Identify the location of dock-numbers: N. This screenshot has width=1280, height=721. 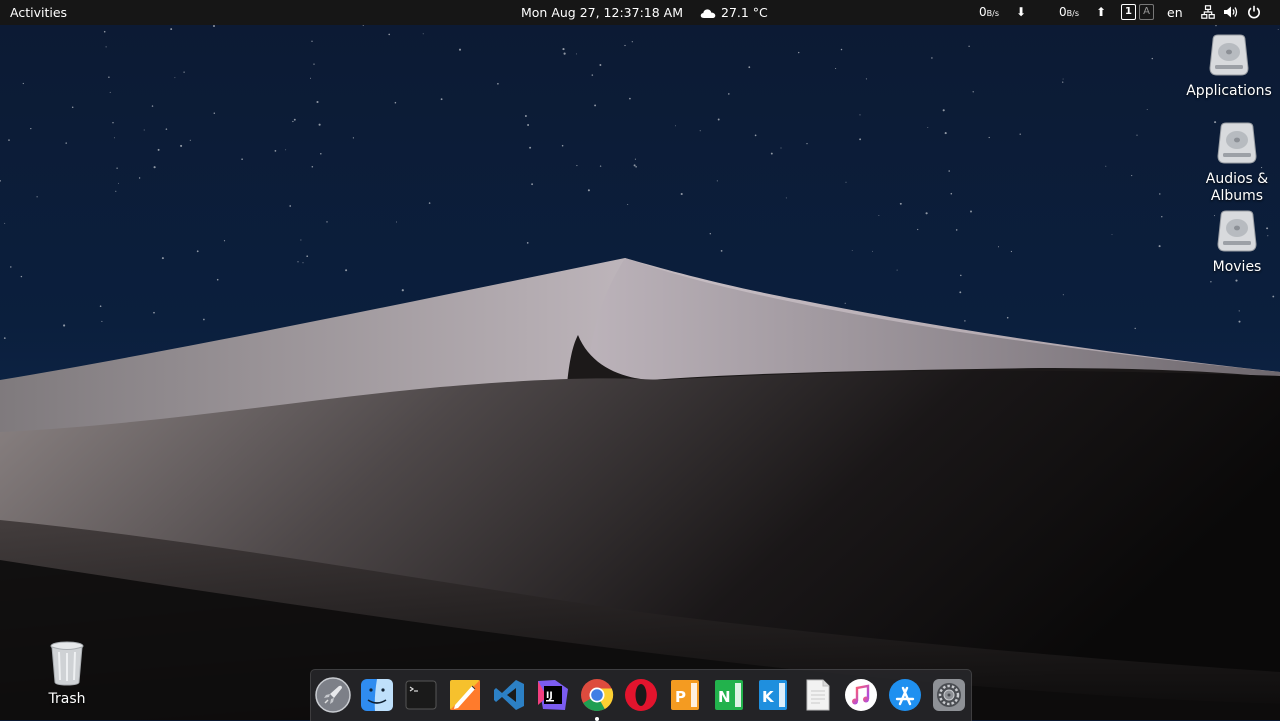
(729, 695).